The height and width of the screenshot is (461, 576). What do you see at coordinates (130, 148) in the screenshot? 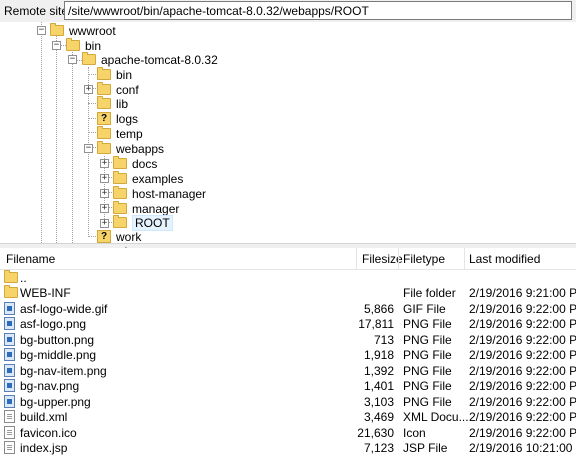
I see `tree-item-webapps: webapps` at bounding box center [130, 148].